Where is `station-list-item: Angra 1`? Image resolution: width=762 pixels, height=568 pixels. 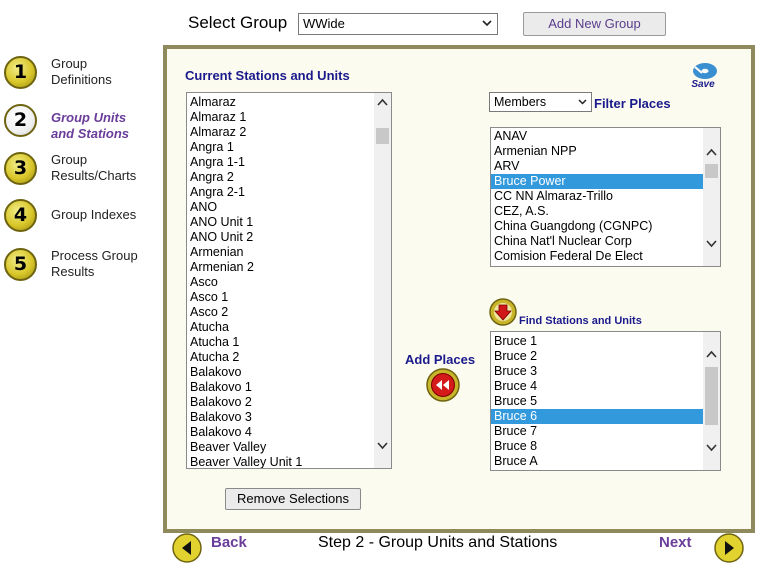 station-list-item: Angra 1 is located at coordinates (289, 147).